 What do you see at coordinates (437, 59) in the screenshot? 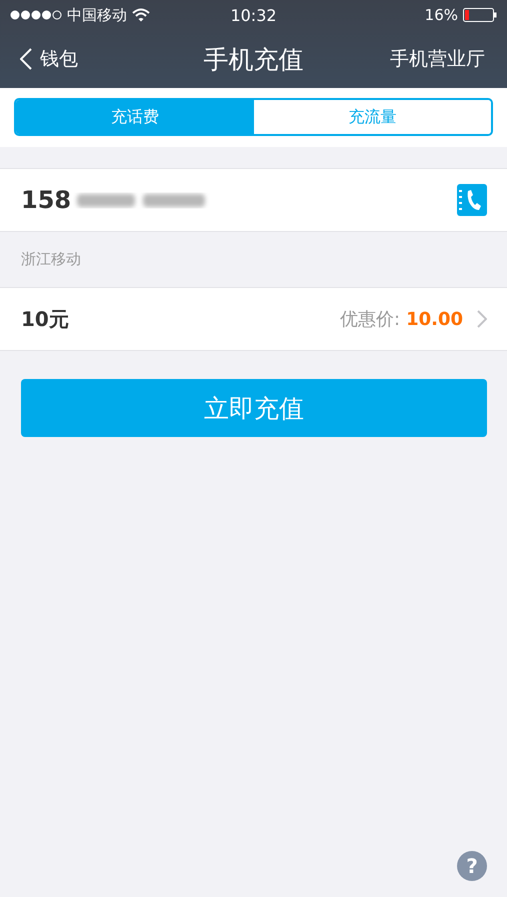
I see `store-link: 手机营业厅` at bounding box center [437, 59].